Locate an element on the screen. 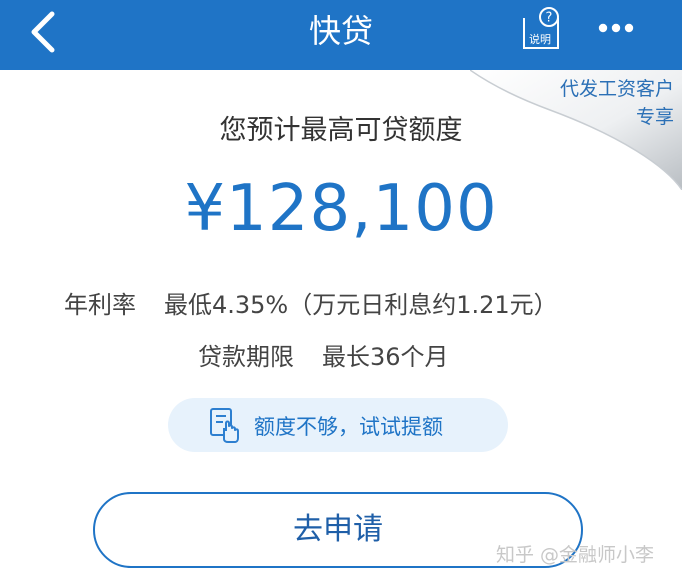 This screenshot has width=682, height=583. raise-limit-button: 额度不够，试试提额 is located at coordinates (338, 425).